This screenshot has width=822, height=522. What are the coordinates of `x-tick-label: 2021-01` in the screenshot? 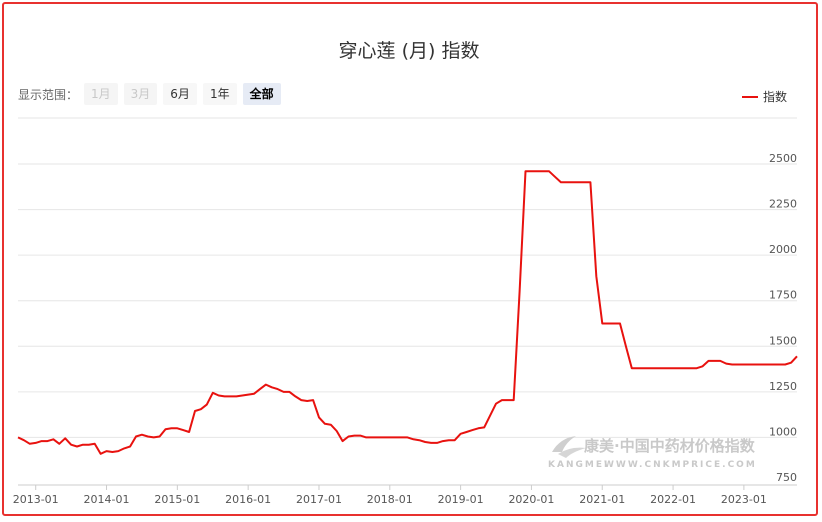 It's located at (602, 499).